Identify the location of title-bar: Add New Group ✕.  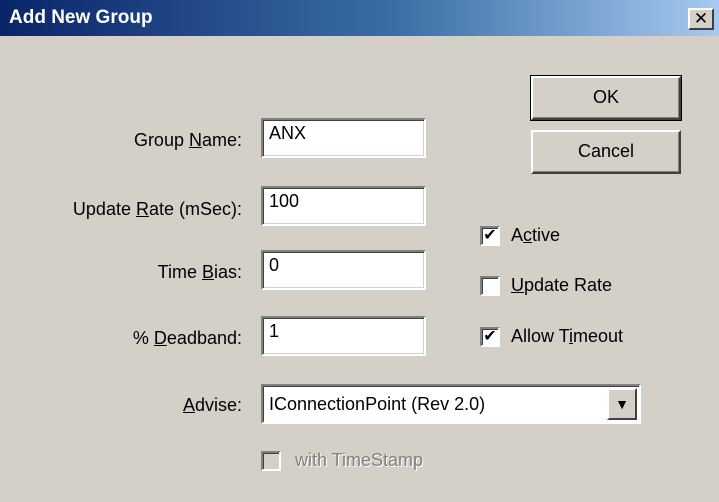
(359, 18).